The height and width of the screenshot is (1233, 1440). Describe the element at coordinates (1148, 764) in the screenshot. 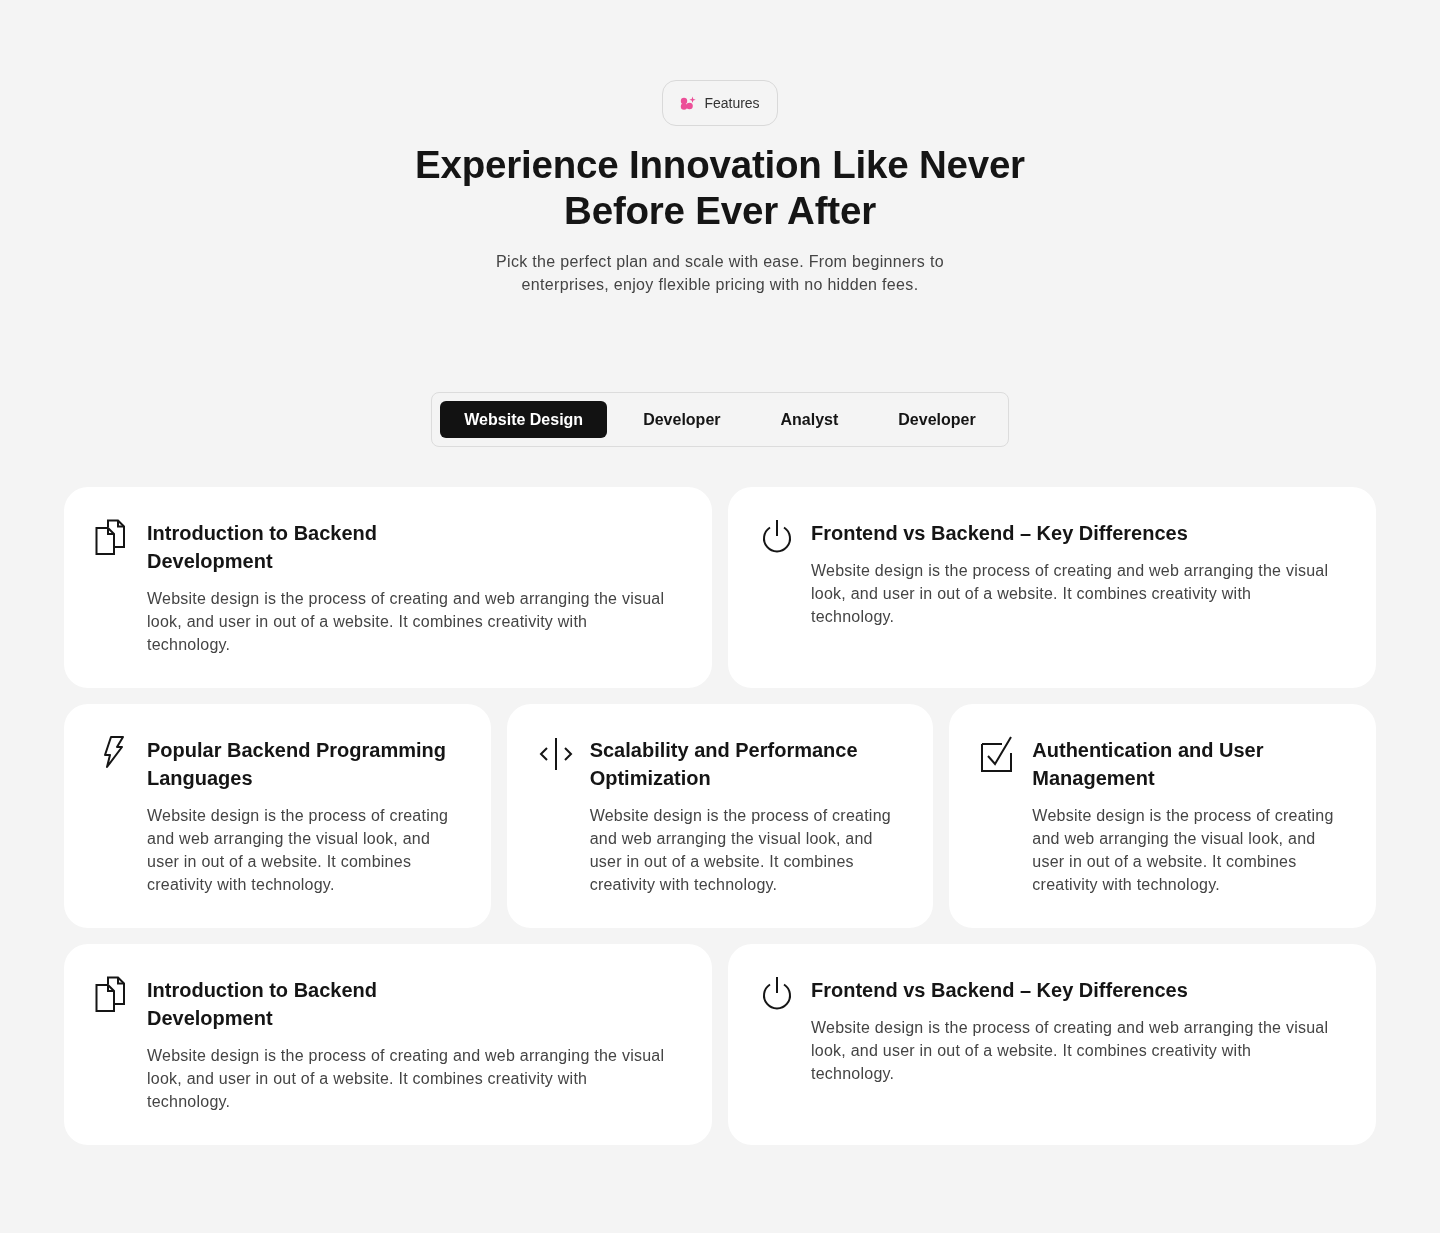

I see `card-title: Authentication and User Management` at that location.